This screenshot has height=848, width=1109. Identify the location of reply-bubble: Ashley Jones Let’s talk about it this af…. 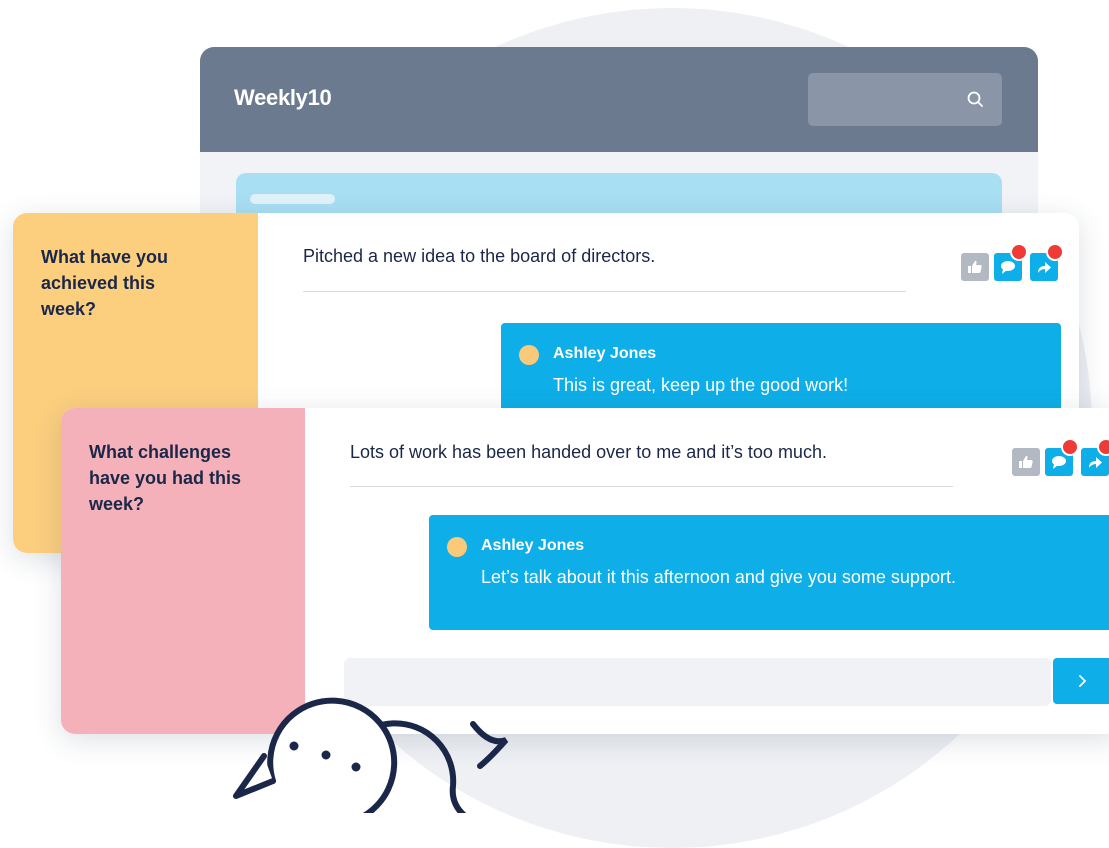
(769, 572).